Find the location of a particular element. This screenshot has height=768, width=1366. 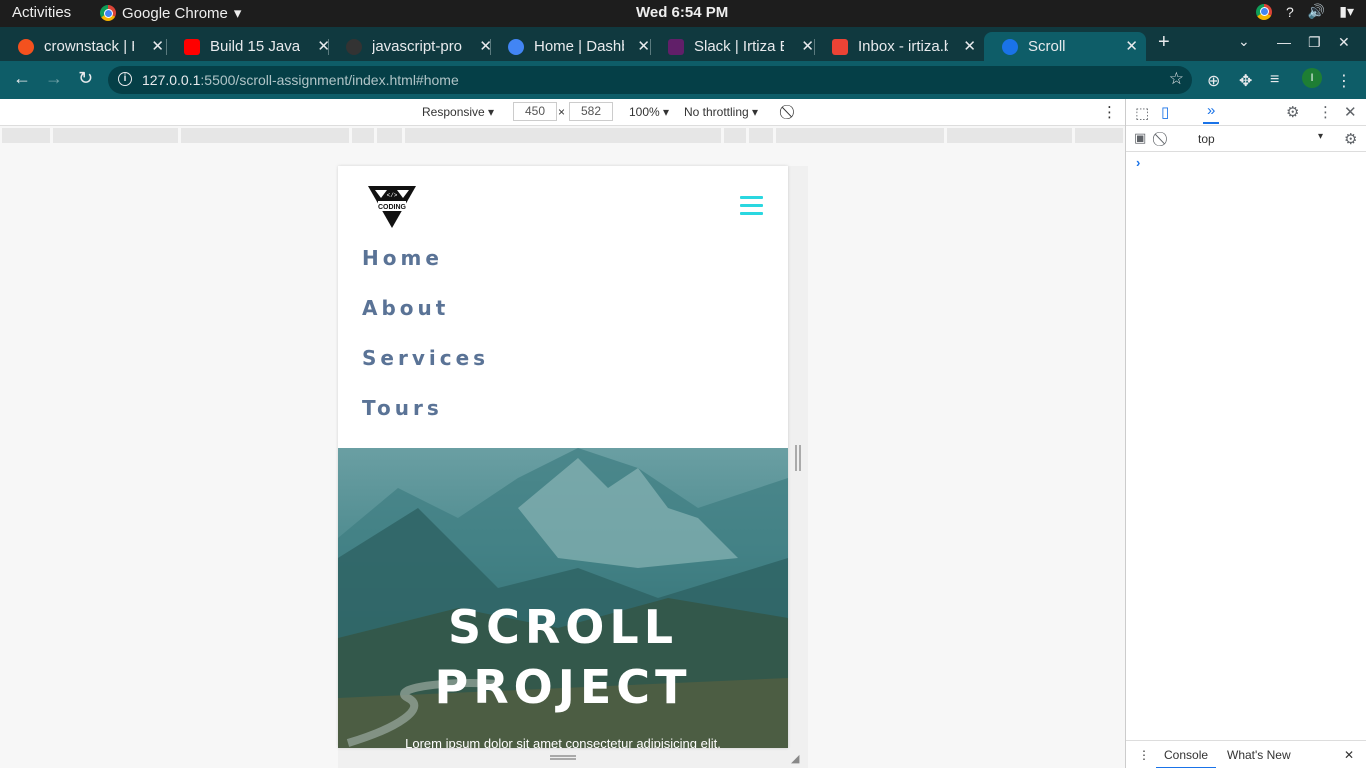

app-menu: Google Chrome ▾ is located at coordinates (170, 13).